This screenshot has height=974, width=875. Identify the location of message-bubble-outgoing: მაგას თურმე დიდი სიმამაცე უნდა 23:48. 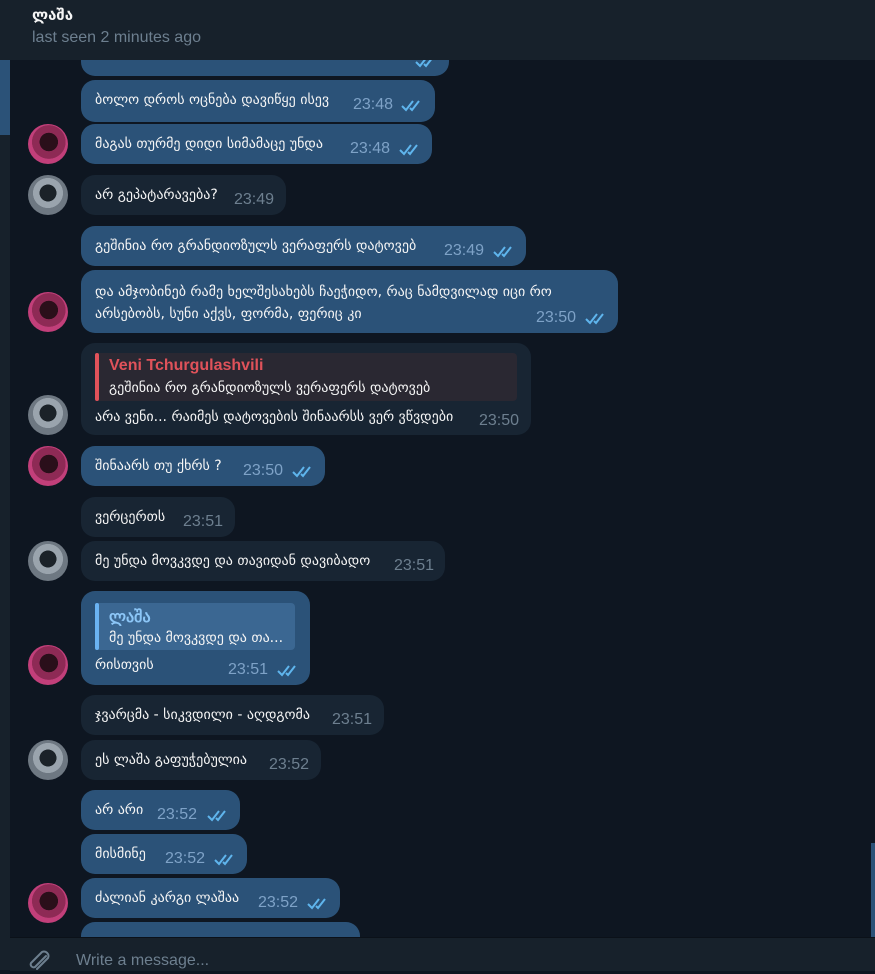
(256, 144).